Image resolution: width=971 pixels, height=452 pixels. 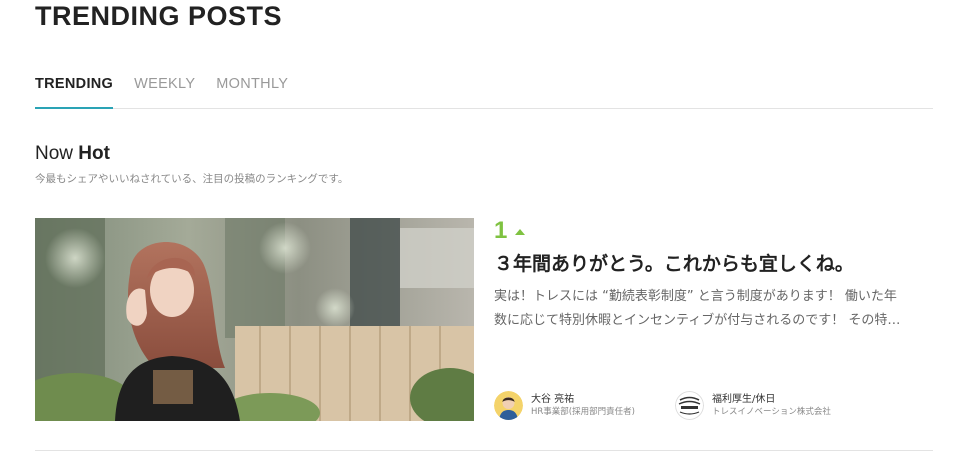 I want to click on tab-trending: TRENDING, so click(x=74, y=91).